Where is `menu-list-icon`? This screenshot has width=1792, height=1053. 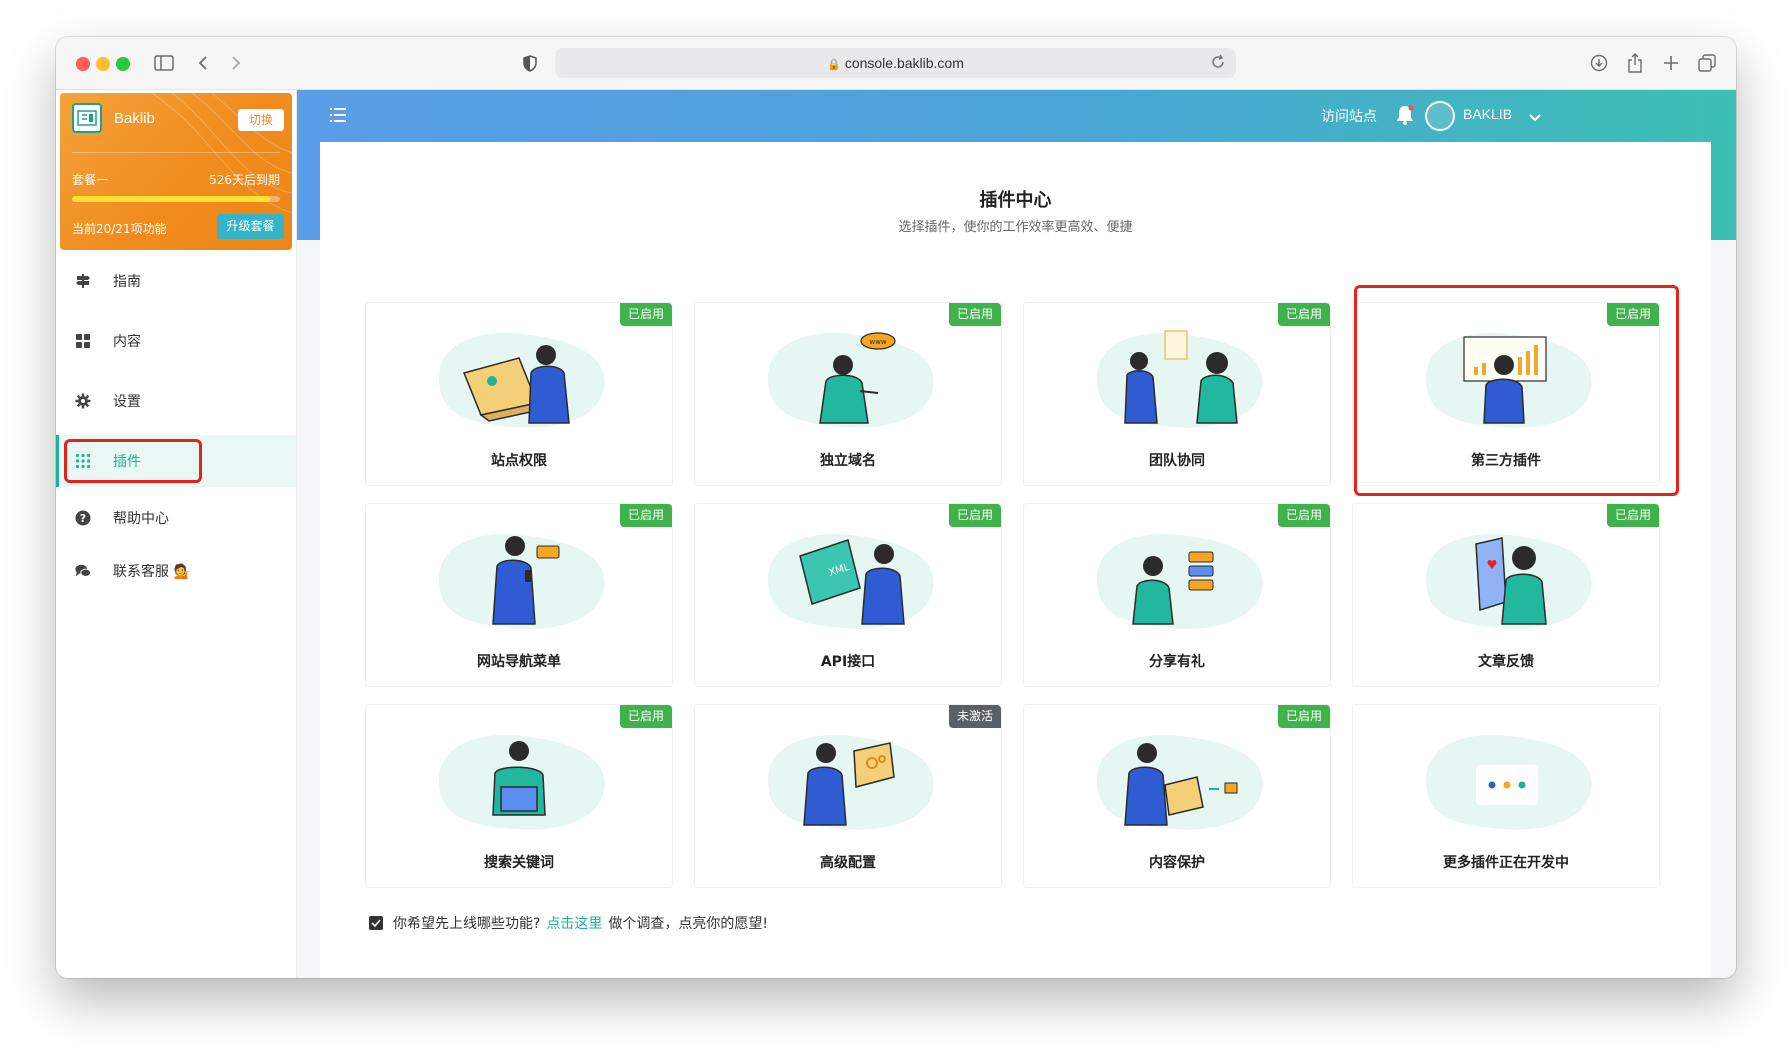
menu-list-icon is located at coordinates (338, 116).